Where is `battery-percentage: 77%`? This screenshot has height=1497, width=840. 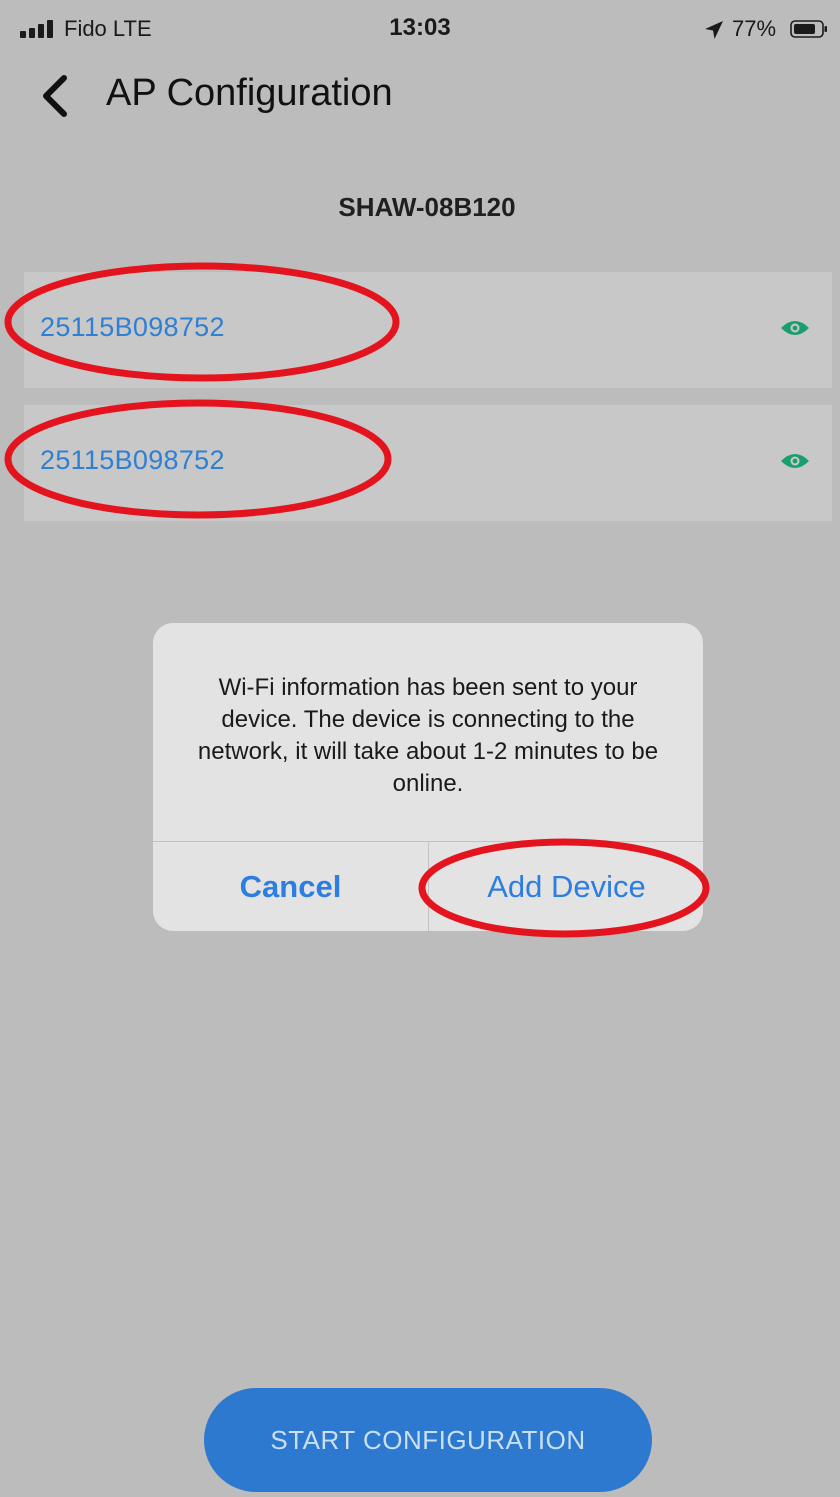 battery-percentage: 77% is located at coordinates (754, 28).